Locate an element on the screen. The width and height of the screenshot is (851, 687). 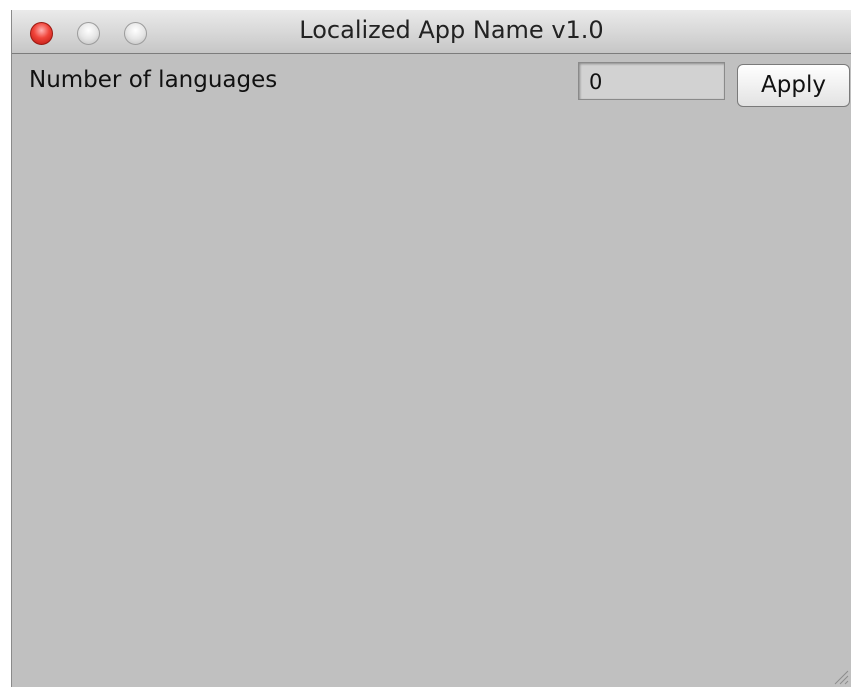
title-bar: Localized App Name v1.0 is located at coordinates (431, 32).